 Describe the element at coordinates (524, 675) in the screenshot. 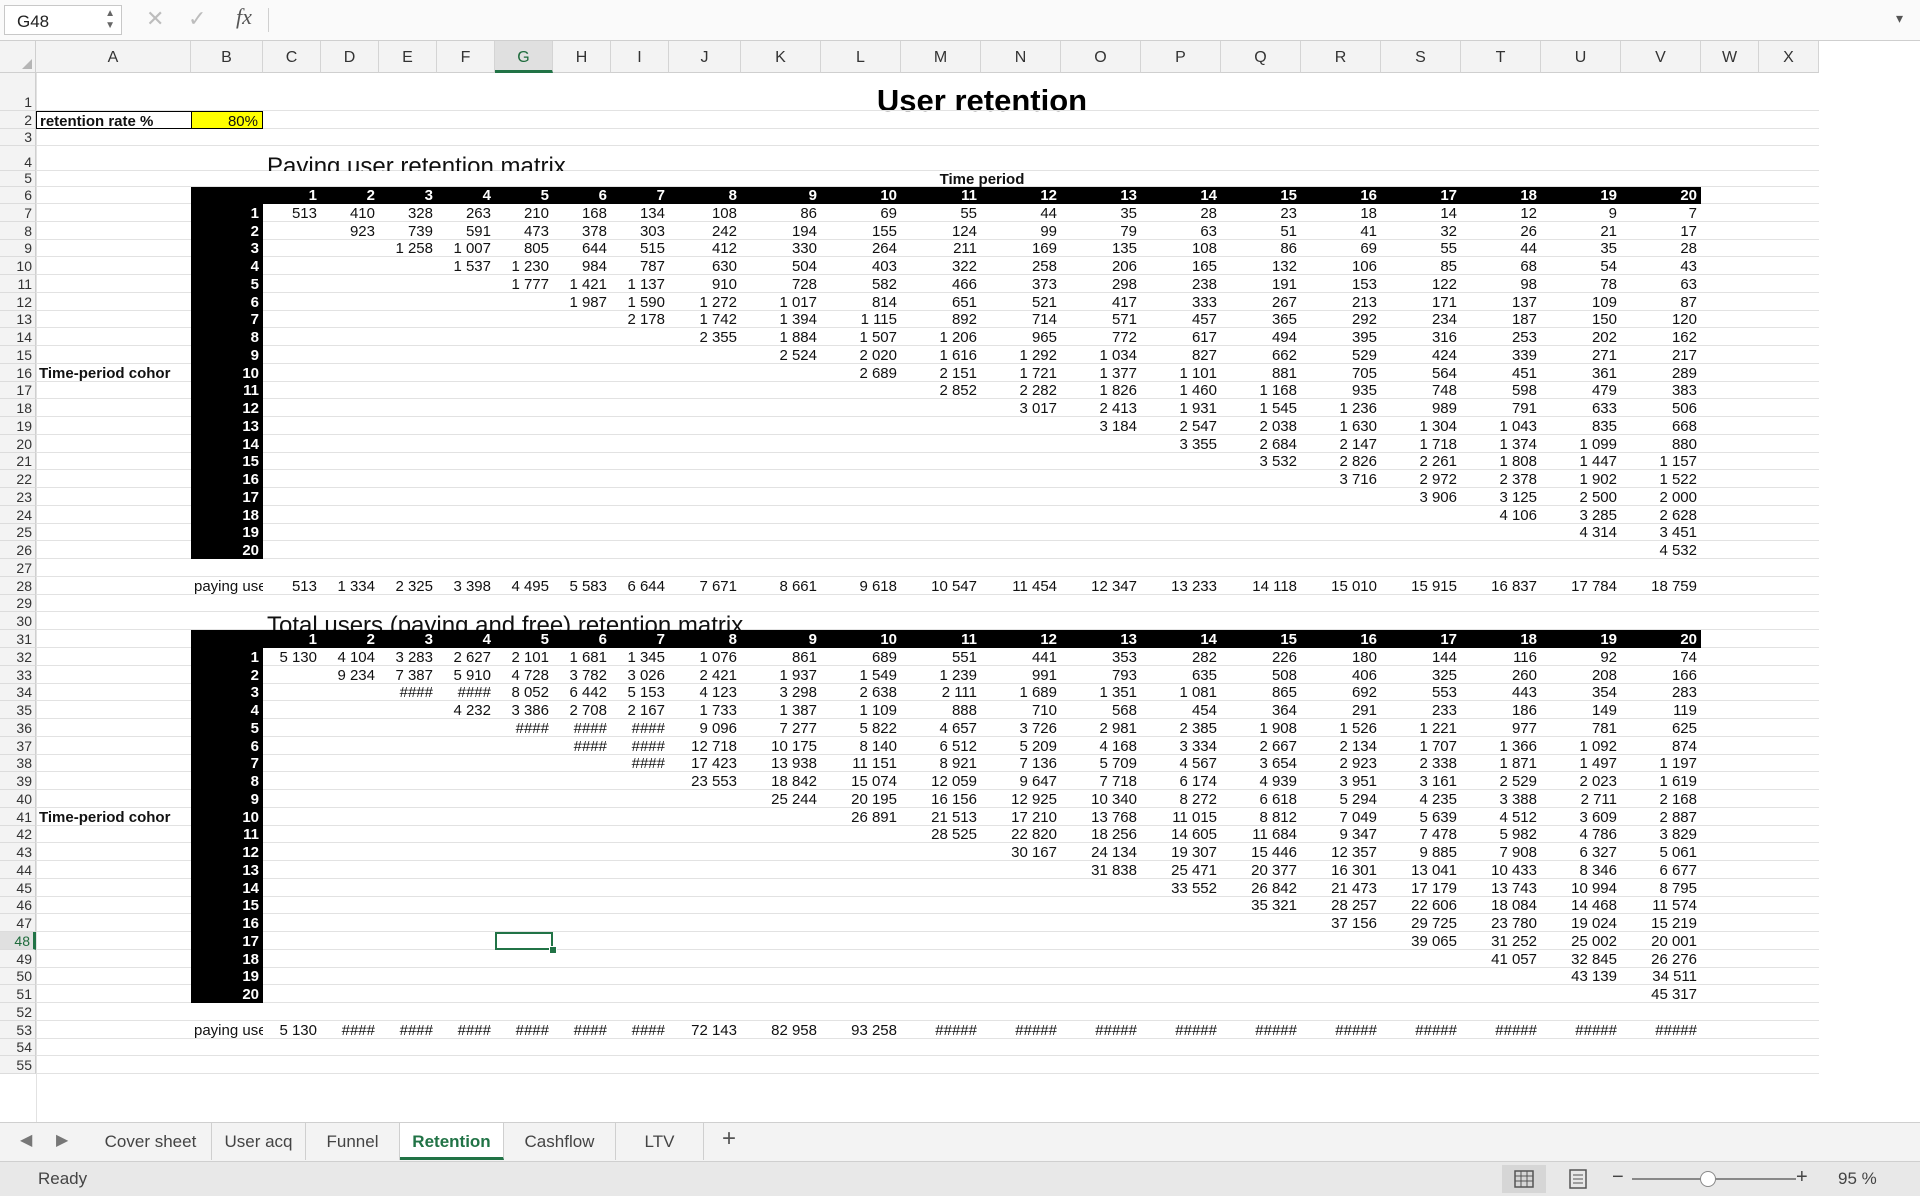

I see `total-matrix-value-cell: 4 728` at that location.